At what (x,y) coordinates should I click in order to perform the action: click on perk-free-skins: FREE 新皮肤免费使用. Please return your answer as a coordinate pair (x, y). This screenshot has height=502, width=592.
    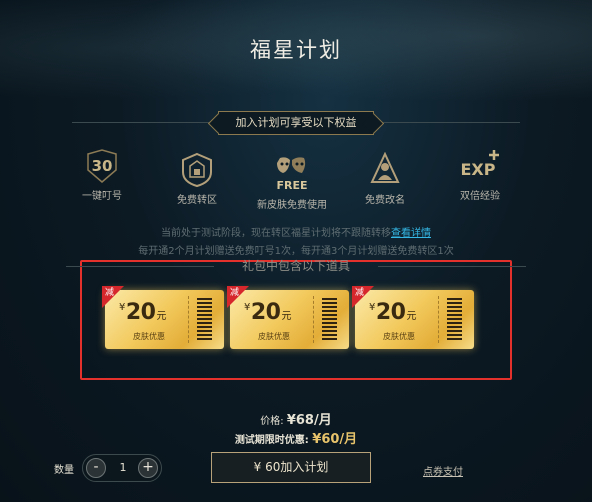
    Looking at the image, I should click on (292, 183).